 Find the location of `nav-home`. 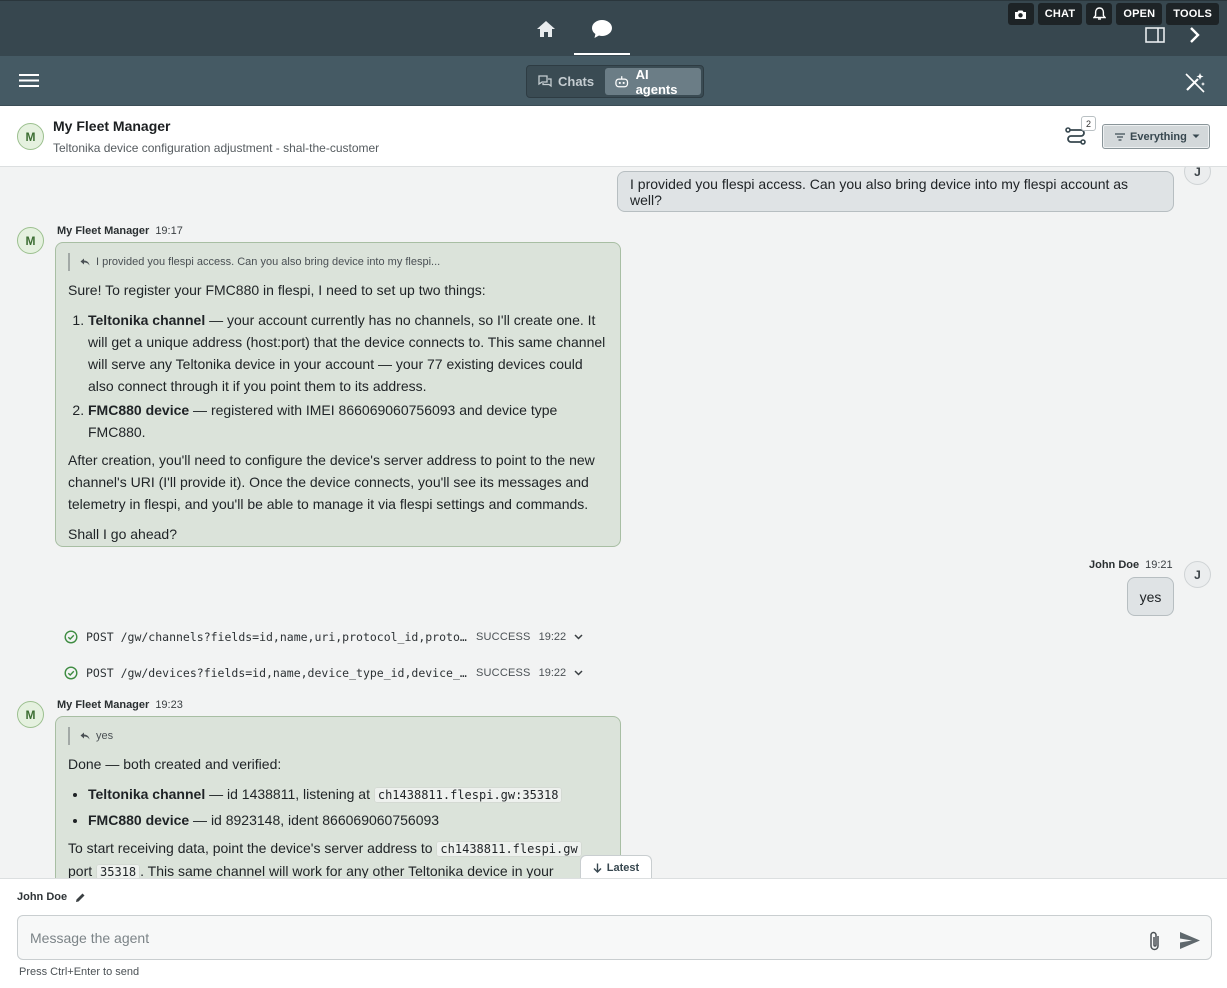

nav-home is located at coordinates (546, 29).